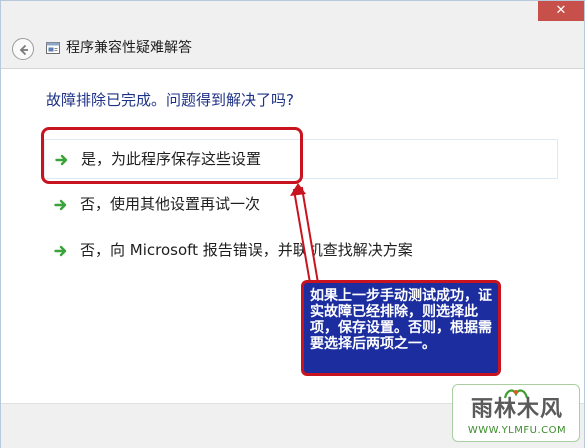 Image resolution: width=585 pixels, height=448 pixels. Describe the element at coordinates (298, 189) in the screenshot. I see `pointer-arrowhead` at that location.